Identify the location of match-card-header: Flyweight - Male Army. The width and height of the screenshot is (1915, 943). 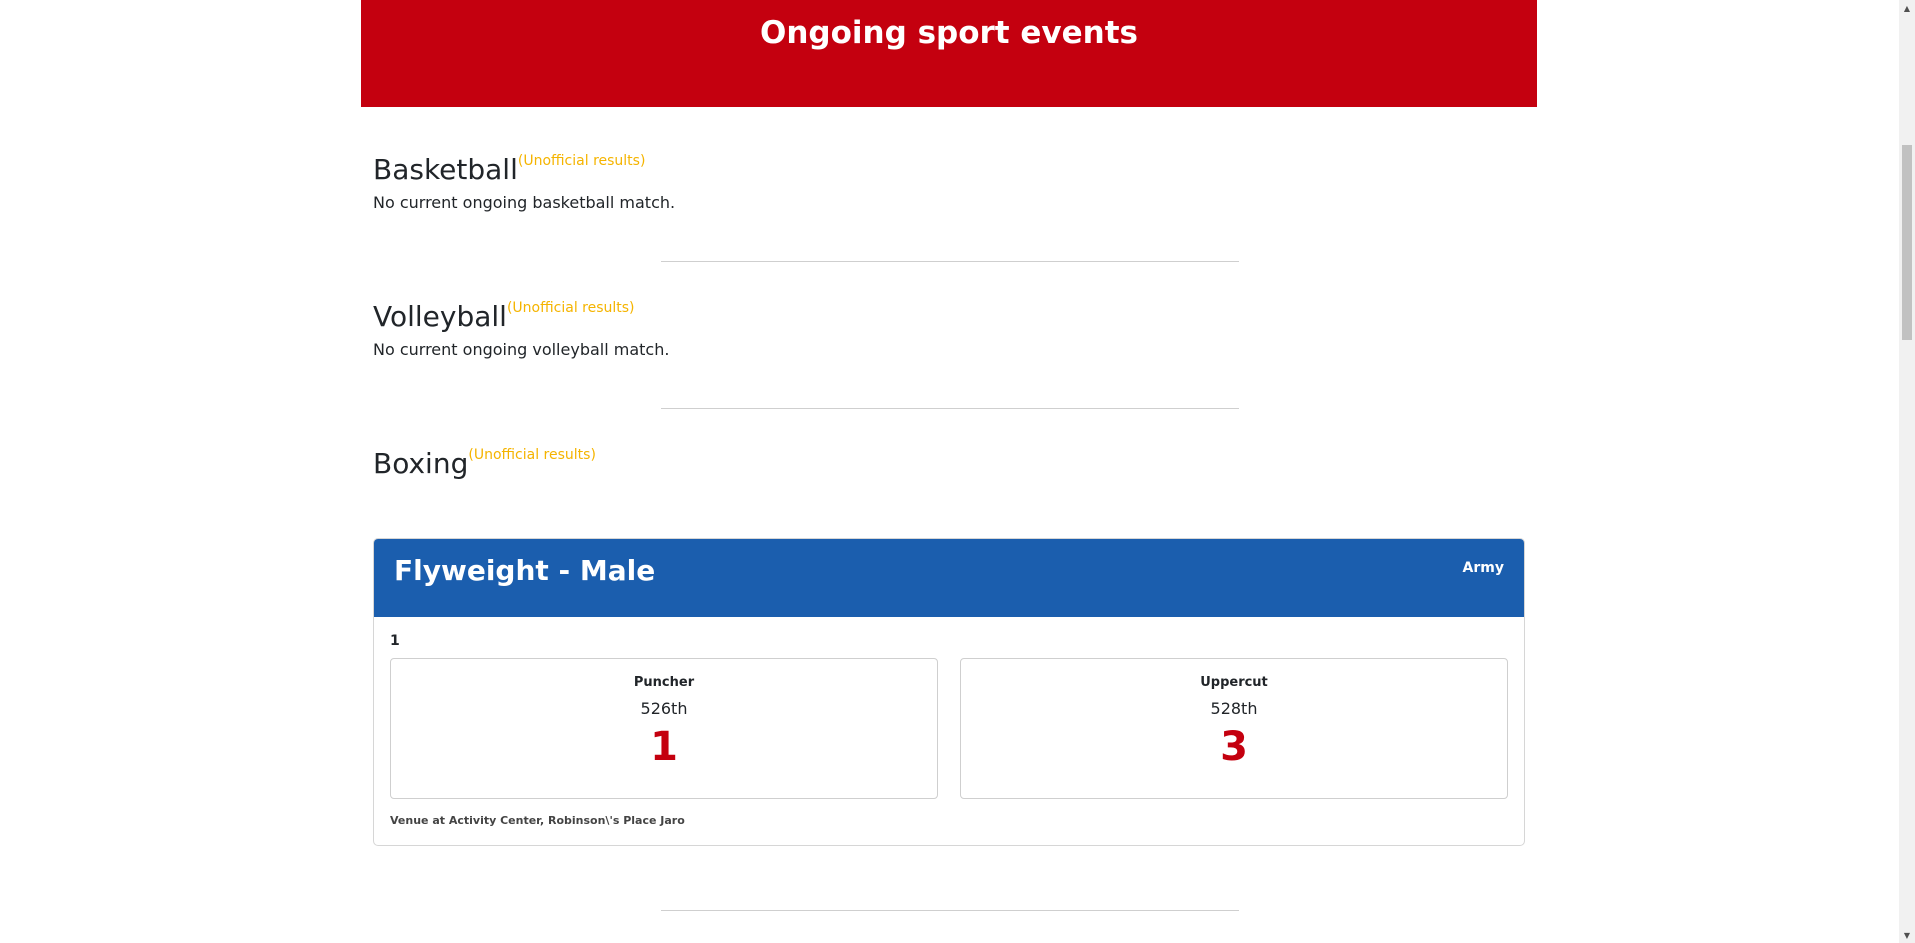
(949, 578).